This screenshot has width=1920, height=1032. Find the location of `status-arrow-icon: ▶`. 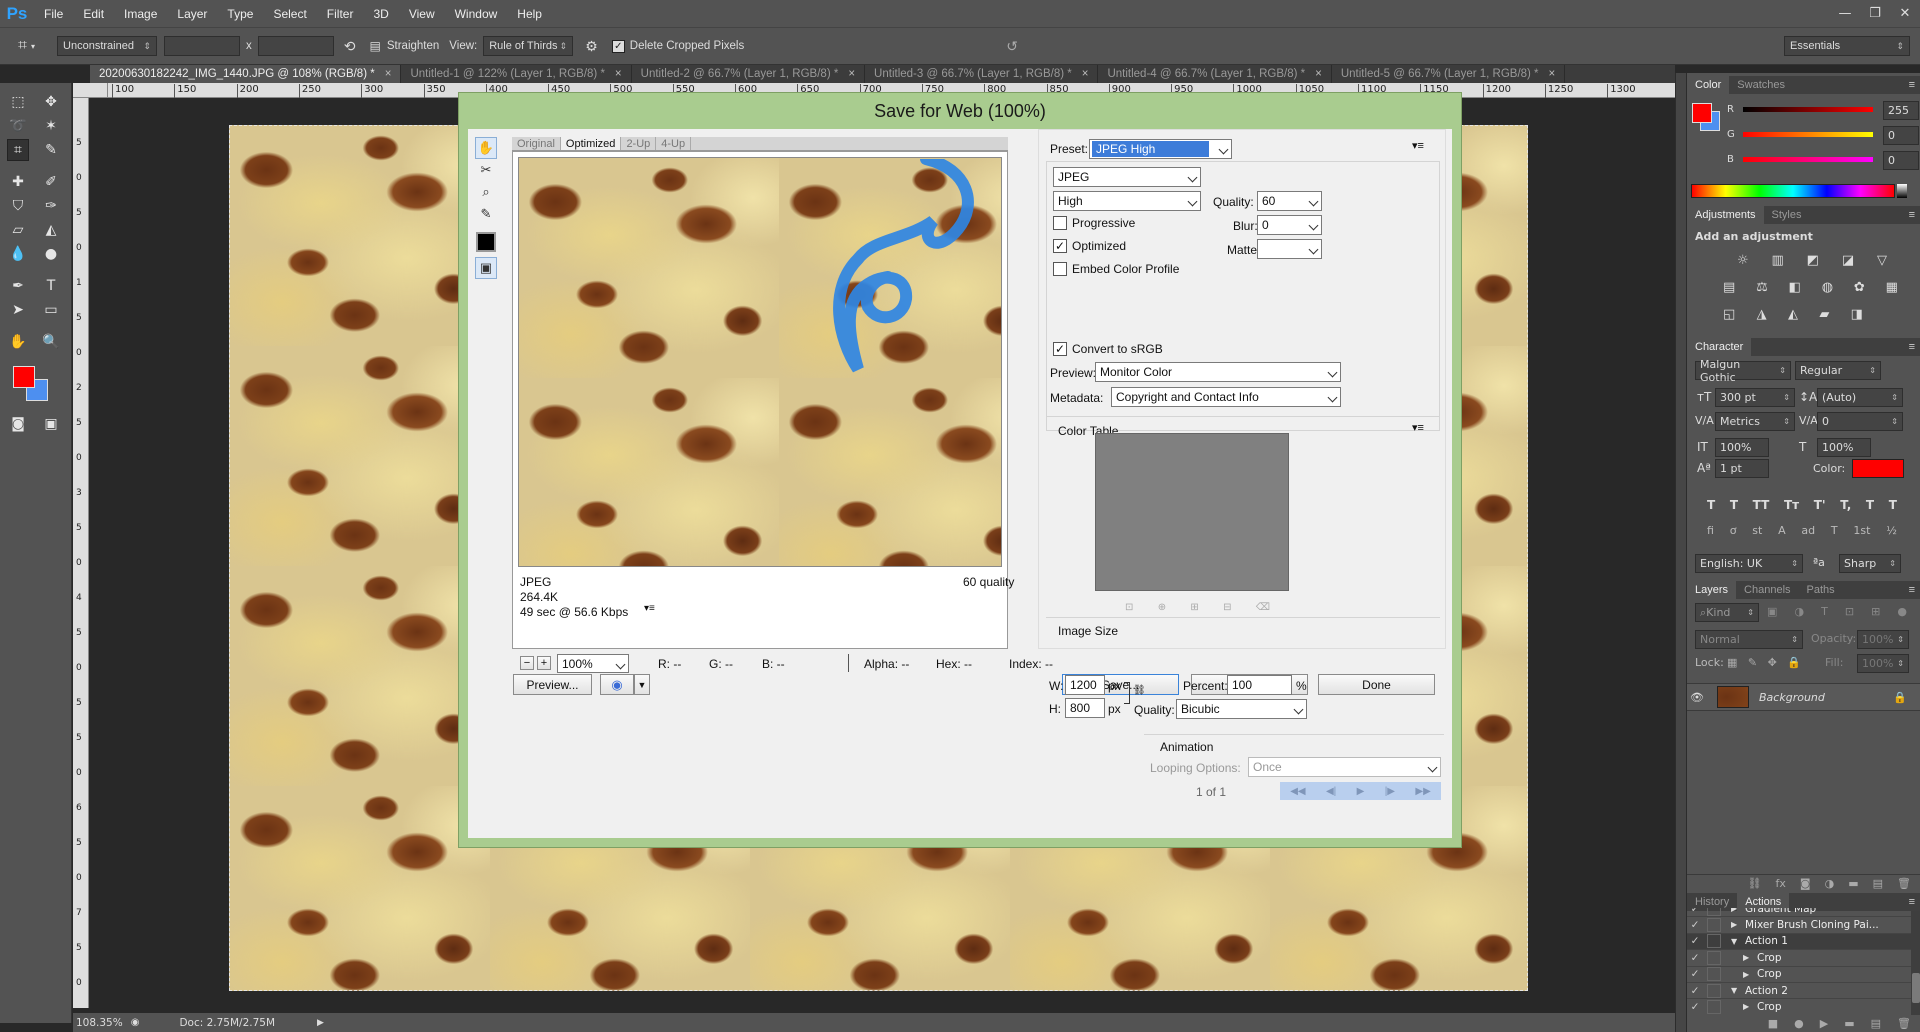

status-arrow-icon: ▶ is located at coordinates (320, 1023).